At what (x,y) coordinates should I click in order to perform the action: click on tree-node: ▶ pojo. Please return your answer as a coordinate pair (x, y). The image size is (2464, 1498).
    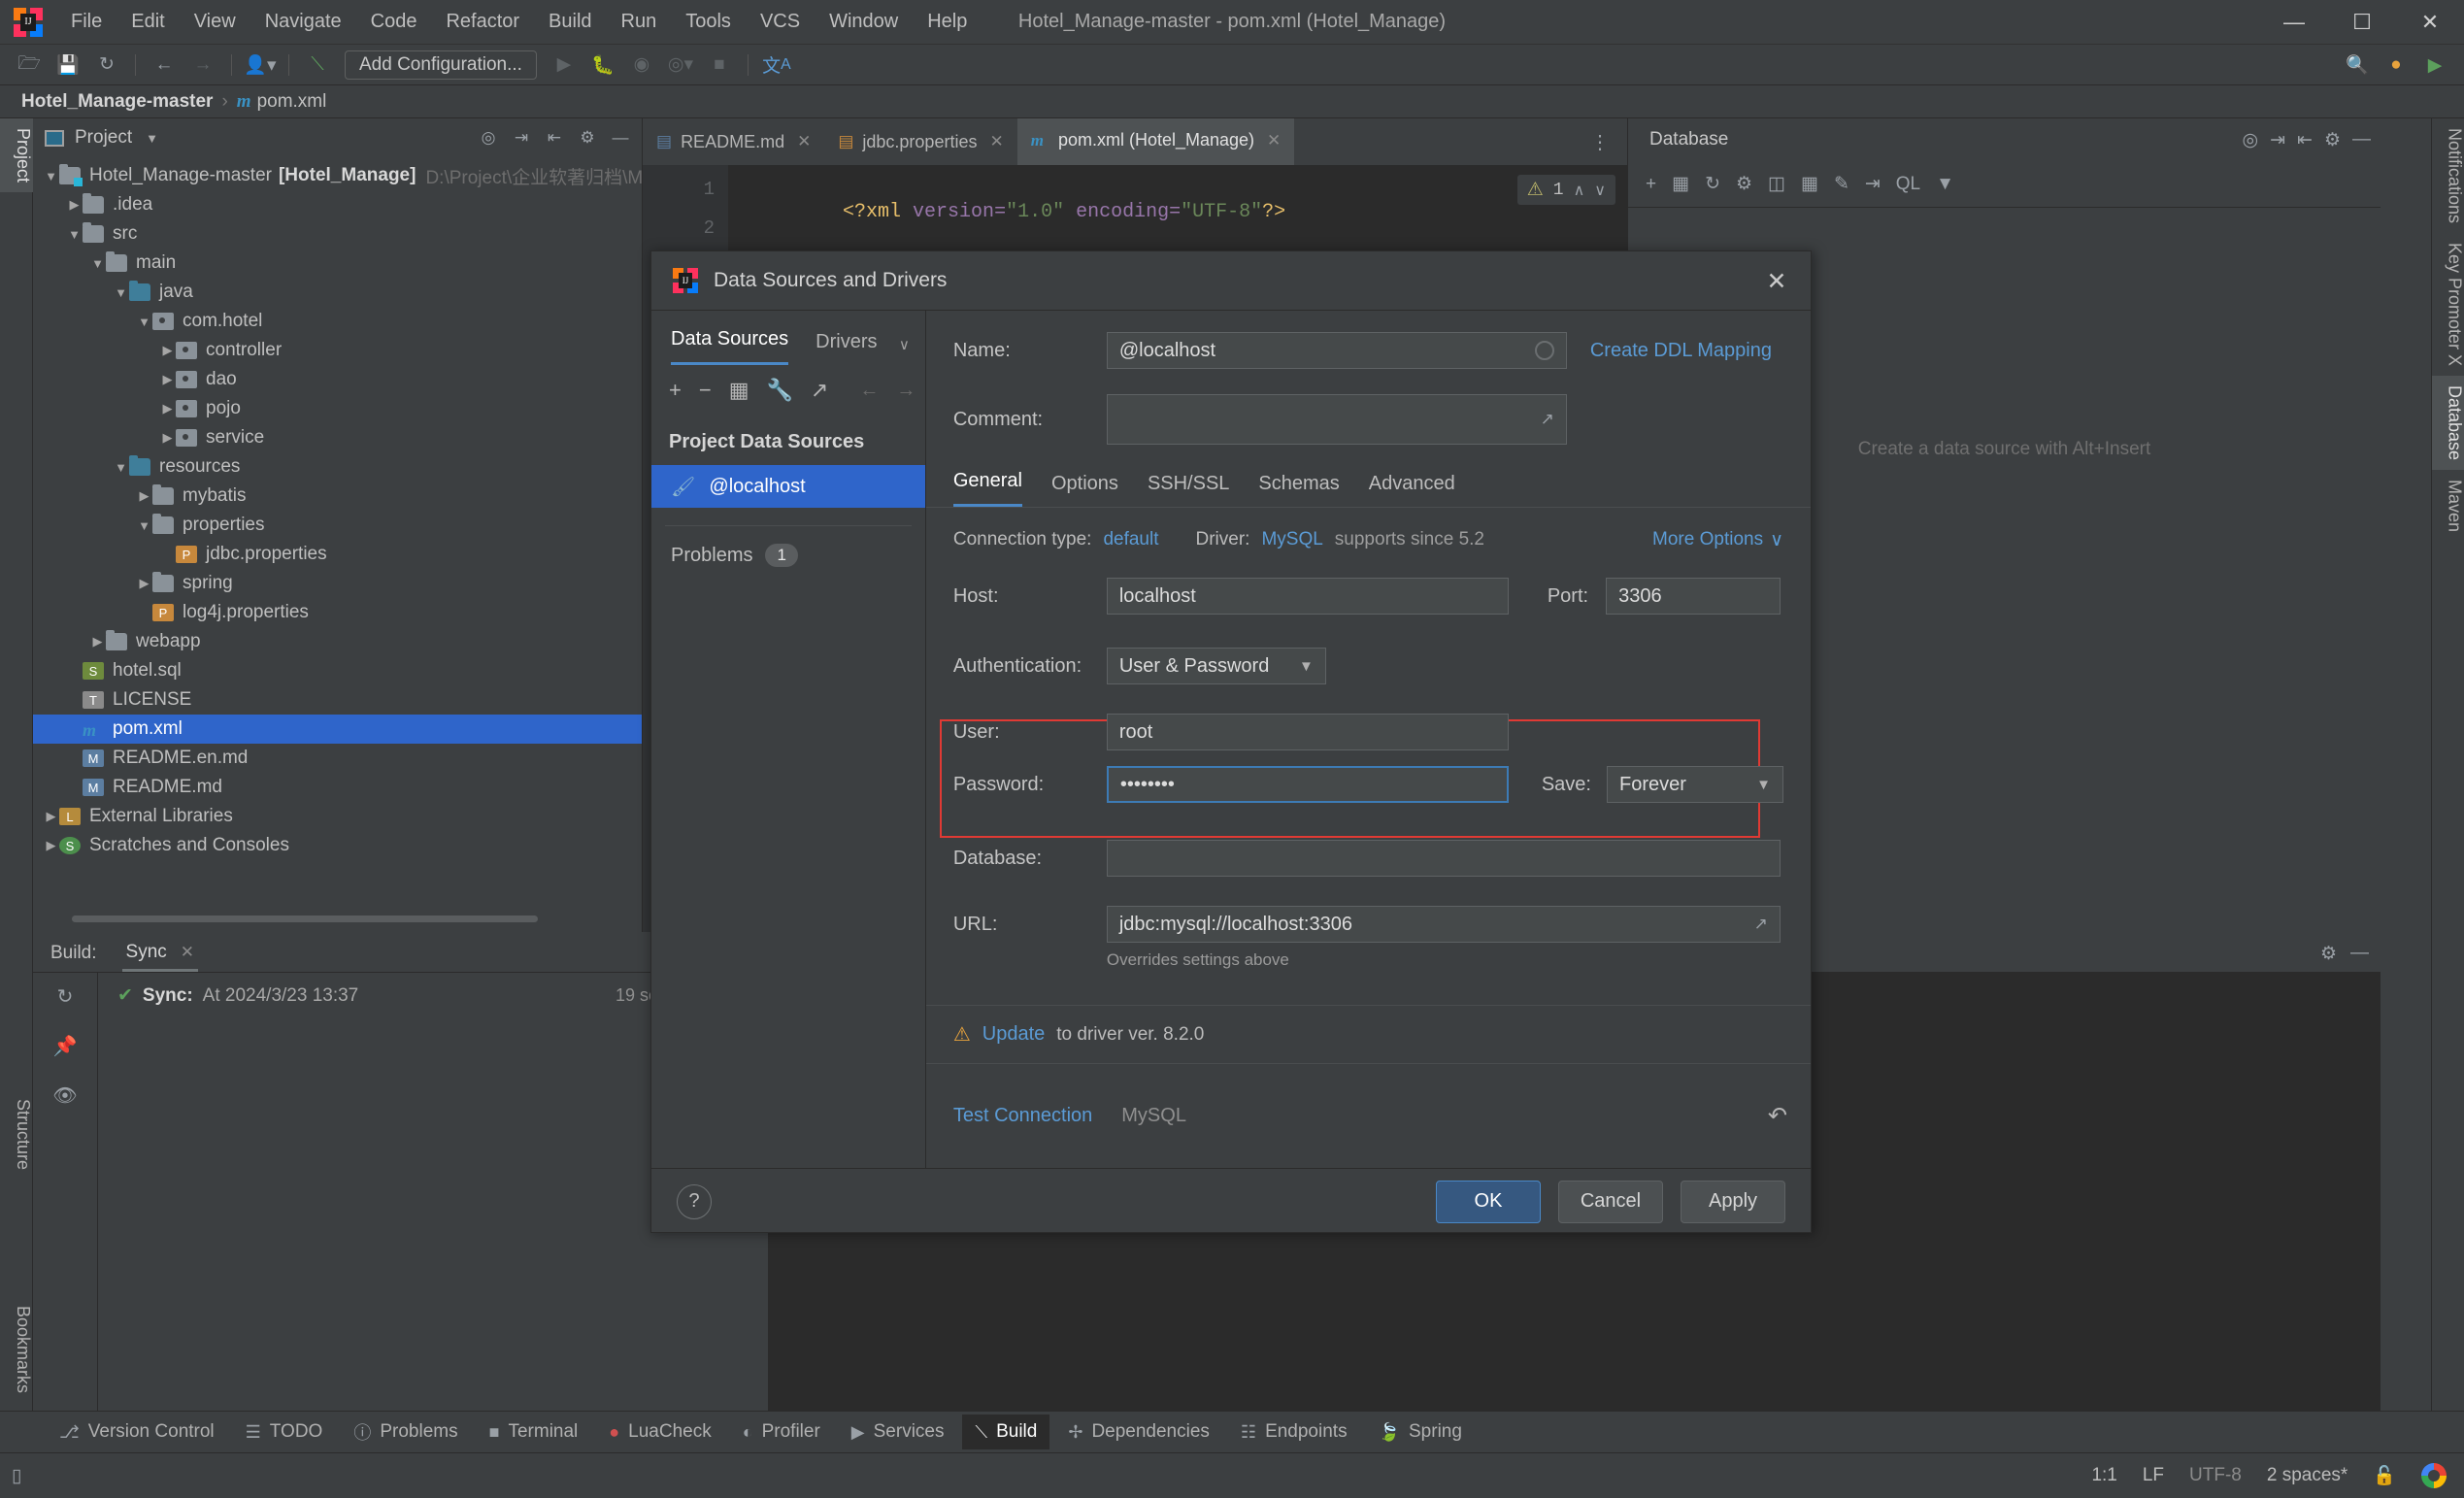
    Looking at the image, I should click on (337, 408).